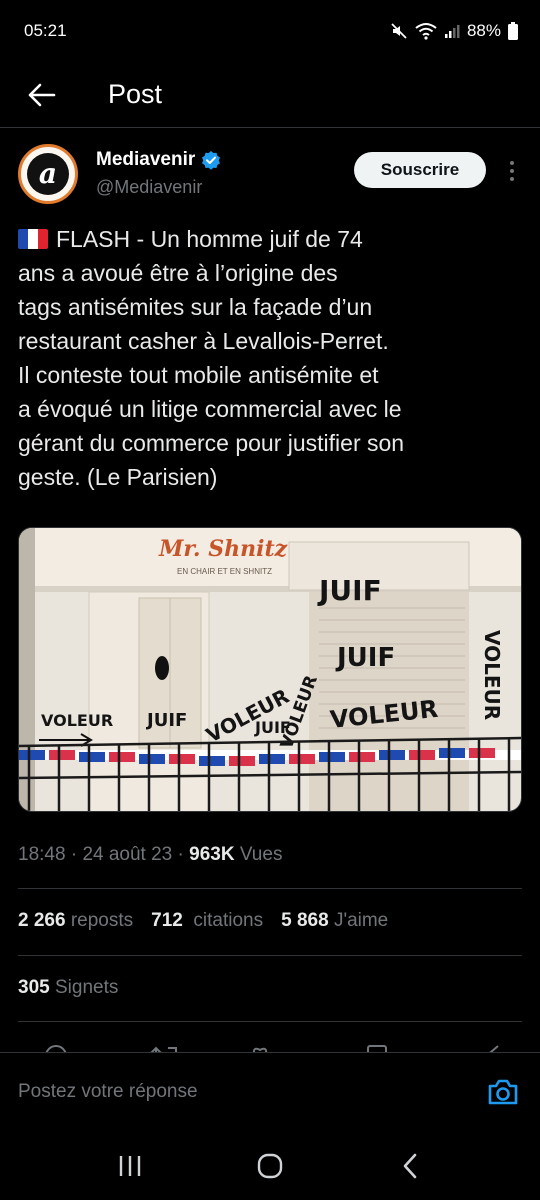 Image resolution: width=540 pixels, height=1200 pixels. Describe the element at coordinates (203, 341) in the screenshot. I see `post-text-line: restaurant casher à Levallois-Perret.` at that location.